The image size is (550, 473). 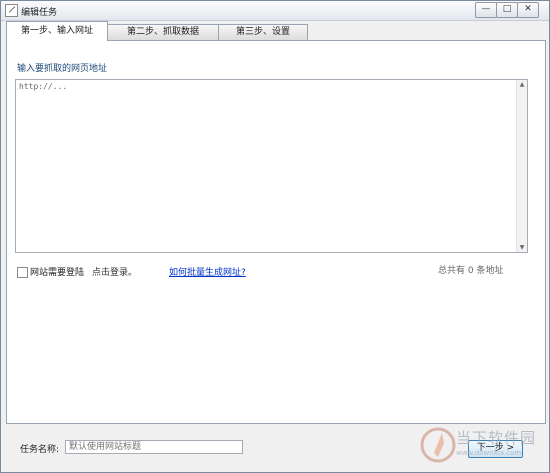 I want to click on watermark-text: 当下软件园, so click(x=496, y=438).